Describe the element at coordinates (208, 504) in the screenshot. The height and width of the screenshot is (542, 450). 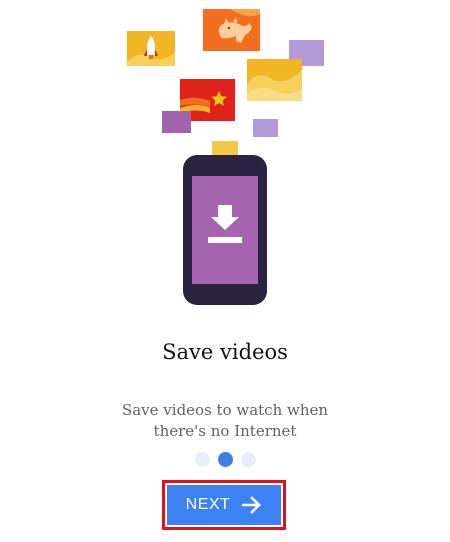
I see `next-button-label: NEXT` at that location.